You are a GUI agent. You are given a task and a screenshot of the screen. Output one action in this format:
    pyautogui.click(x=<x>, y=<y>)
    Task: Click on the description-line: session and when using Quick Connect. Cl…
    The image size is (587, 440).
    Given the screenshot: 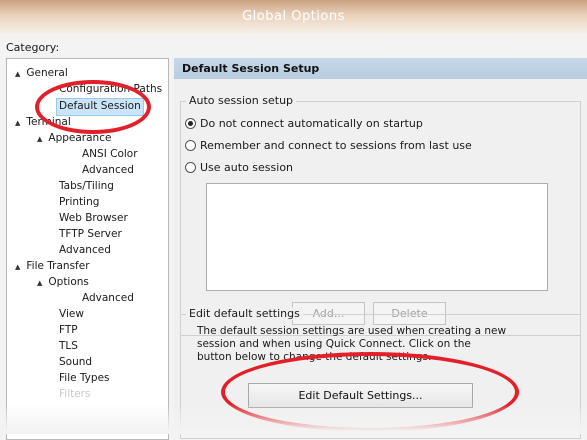 What is the action you would take?
    pyautogui.click(x=334, y=344)
    